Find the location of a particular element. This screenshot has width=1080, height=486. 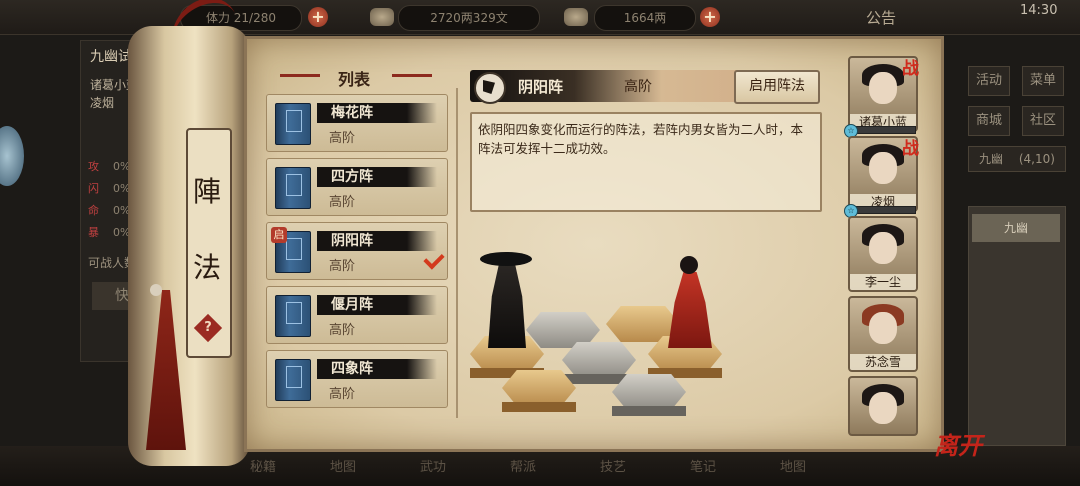

bottom-menu-item: 秘籍 is located at coordinates (263, 465).